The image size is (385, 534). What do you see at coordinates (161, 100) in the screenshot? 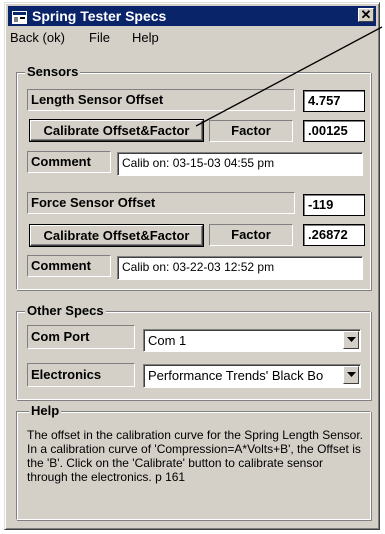
I see `length-sensor-offset-label: Length Sensor Offset` at bounding box center [161, 100].